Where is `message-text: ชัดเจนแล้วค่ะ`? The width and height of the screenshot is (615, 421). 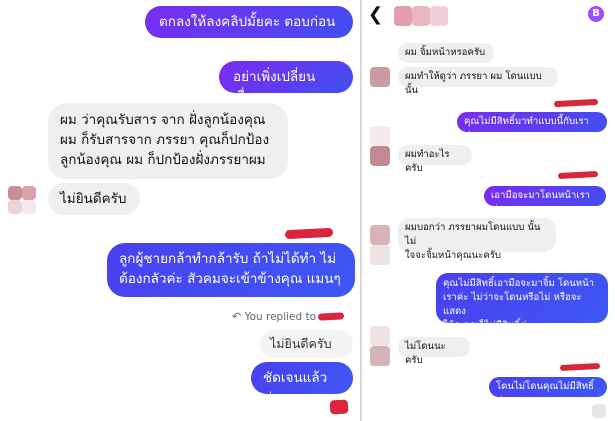 message-text: ชัดเจนแล้วค่ะ is located at coordinates (295, 388).